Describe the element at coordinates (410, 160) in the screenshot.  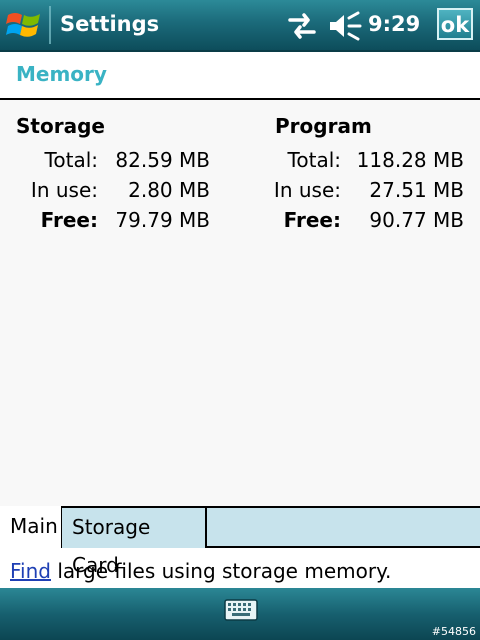
I see `program-total-value: 118.28 MB` at that location.